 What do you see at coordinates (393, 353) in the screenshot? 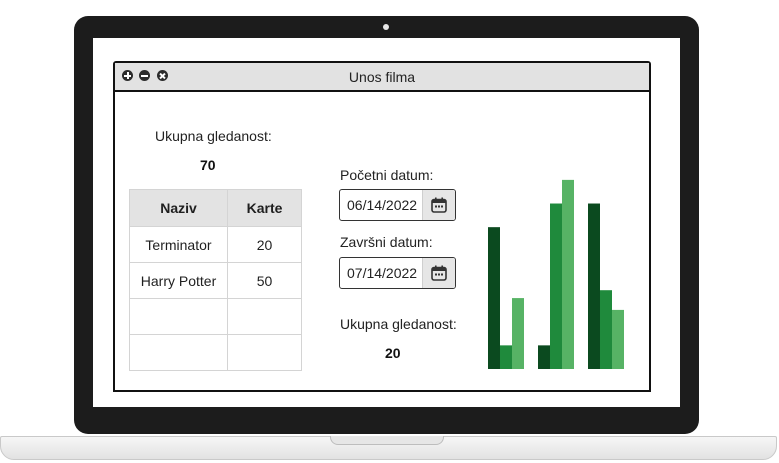
I see `filtered-total-value: 20` at bounding box center [393, 353].